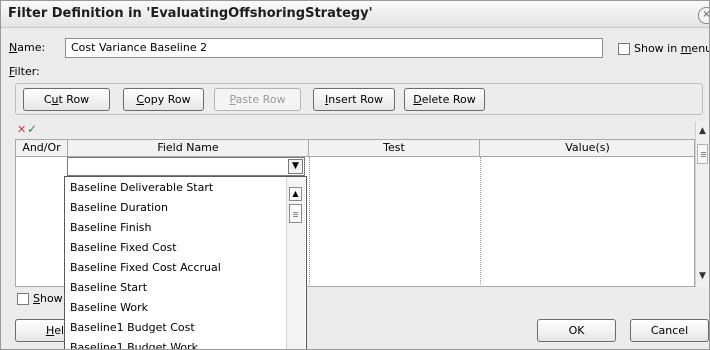 The image size is (710, 350). Describe the element at coordinates (295, 194) in the screenshot. I see `chevron-up-icon: ▲` at that location.